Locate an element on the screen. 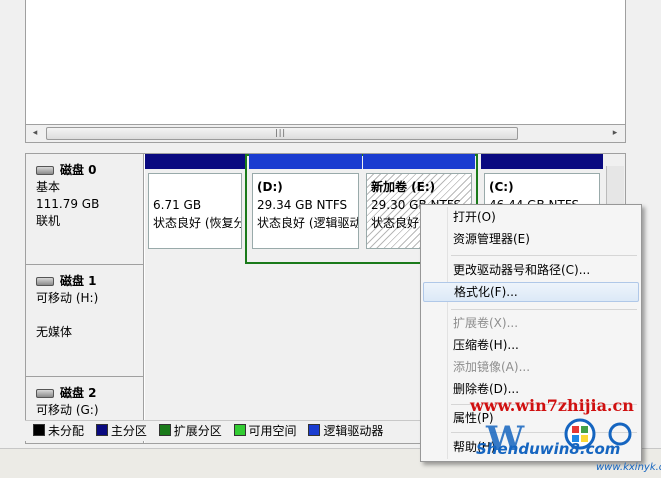  partition-recovery: 6.71 GB 状态良好 (恢复分 is located at coordinates (195, 204).